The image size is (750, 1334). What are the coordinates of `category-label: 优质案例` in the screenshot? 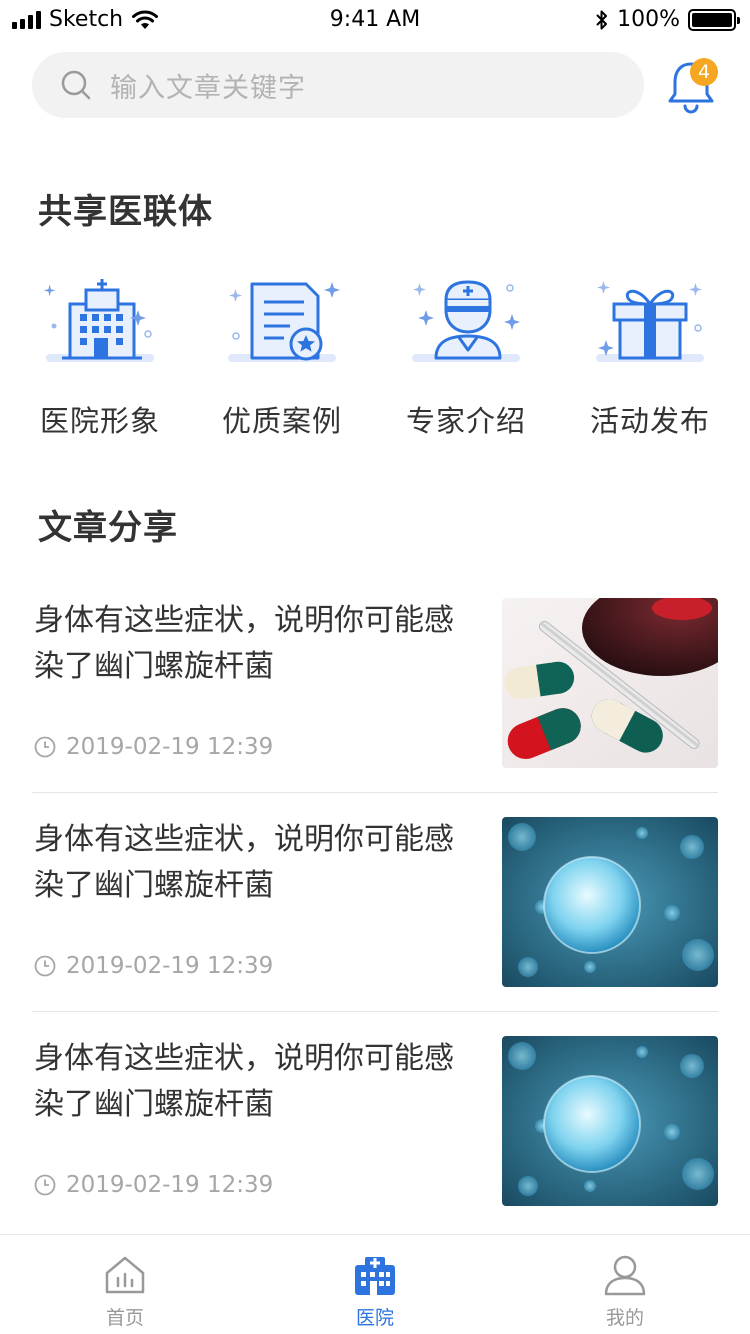 It's located at (281, 421).